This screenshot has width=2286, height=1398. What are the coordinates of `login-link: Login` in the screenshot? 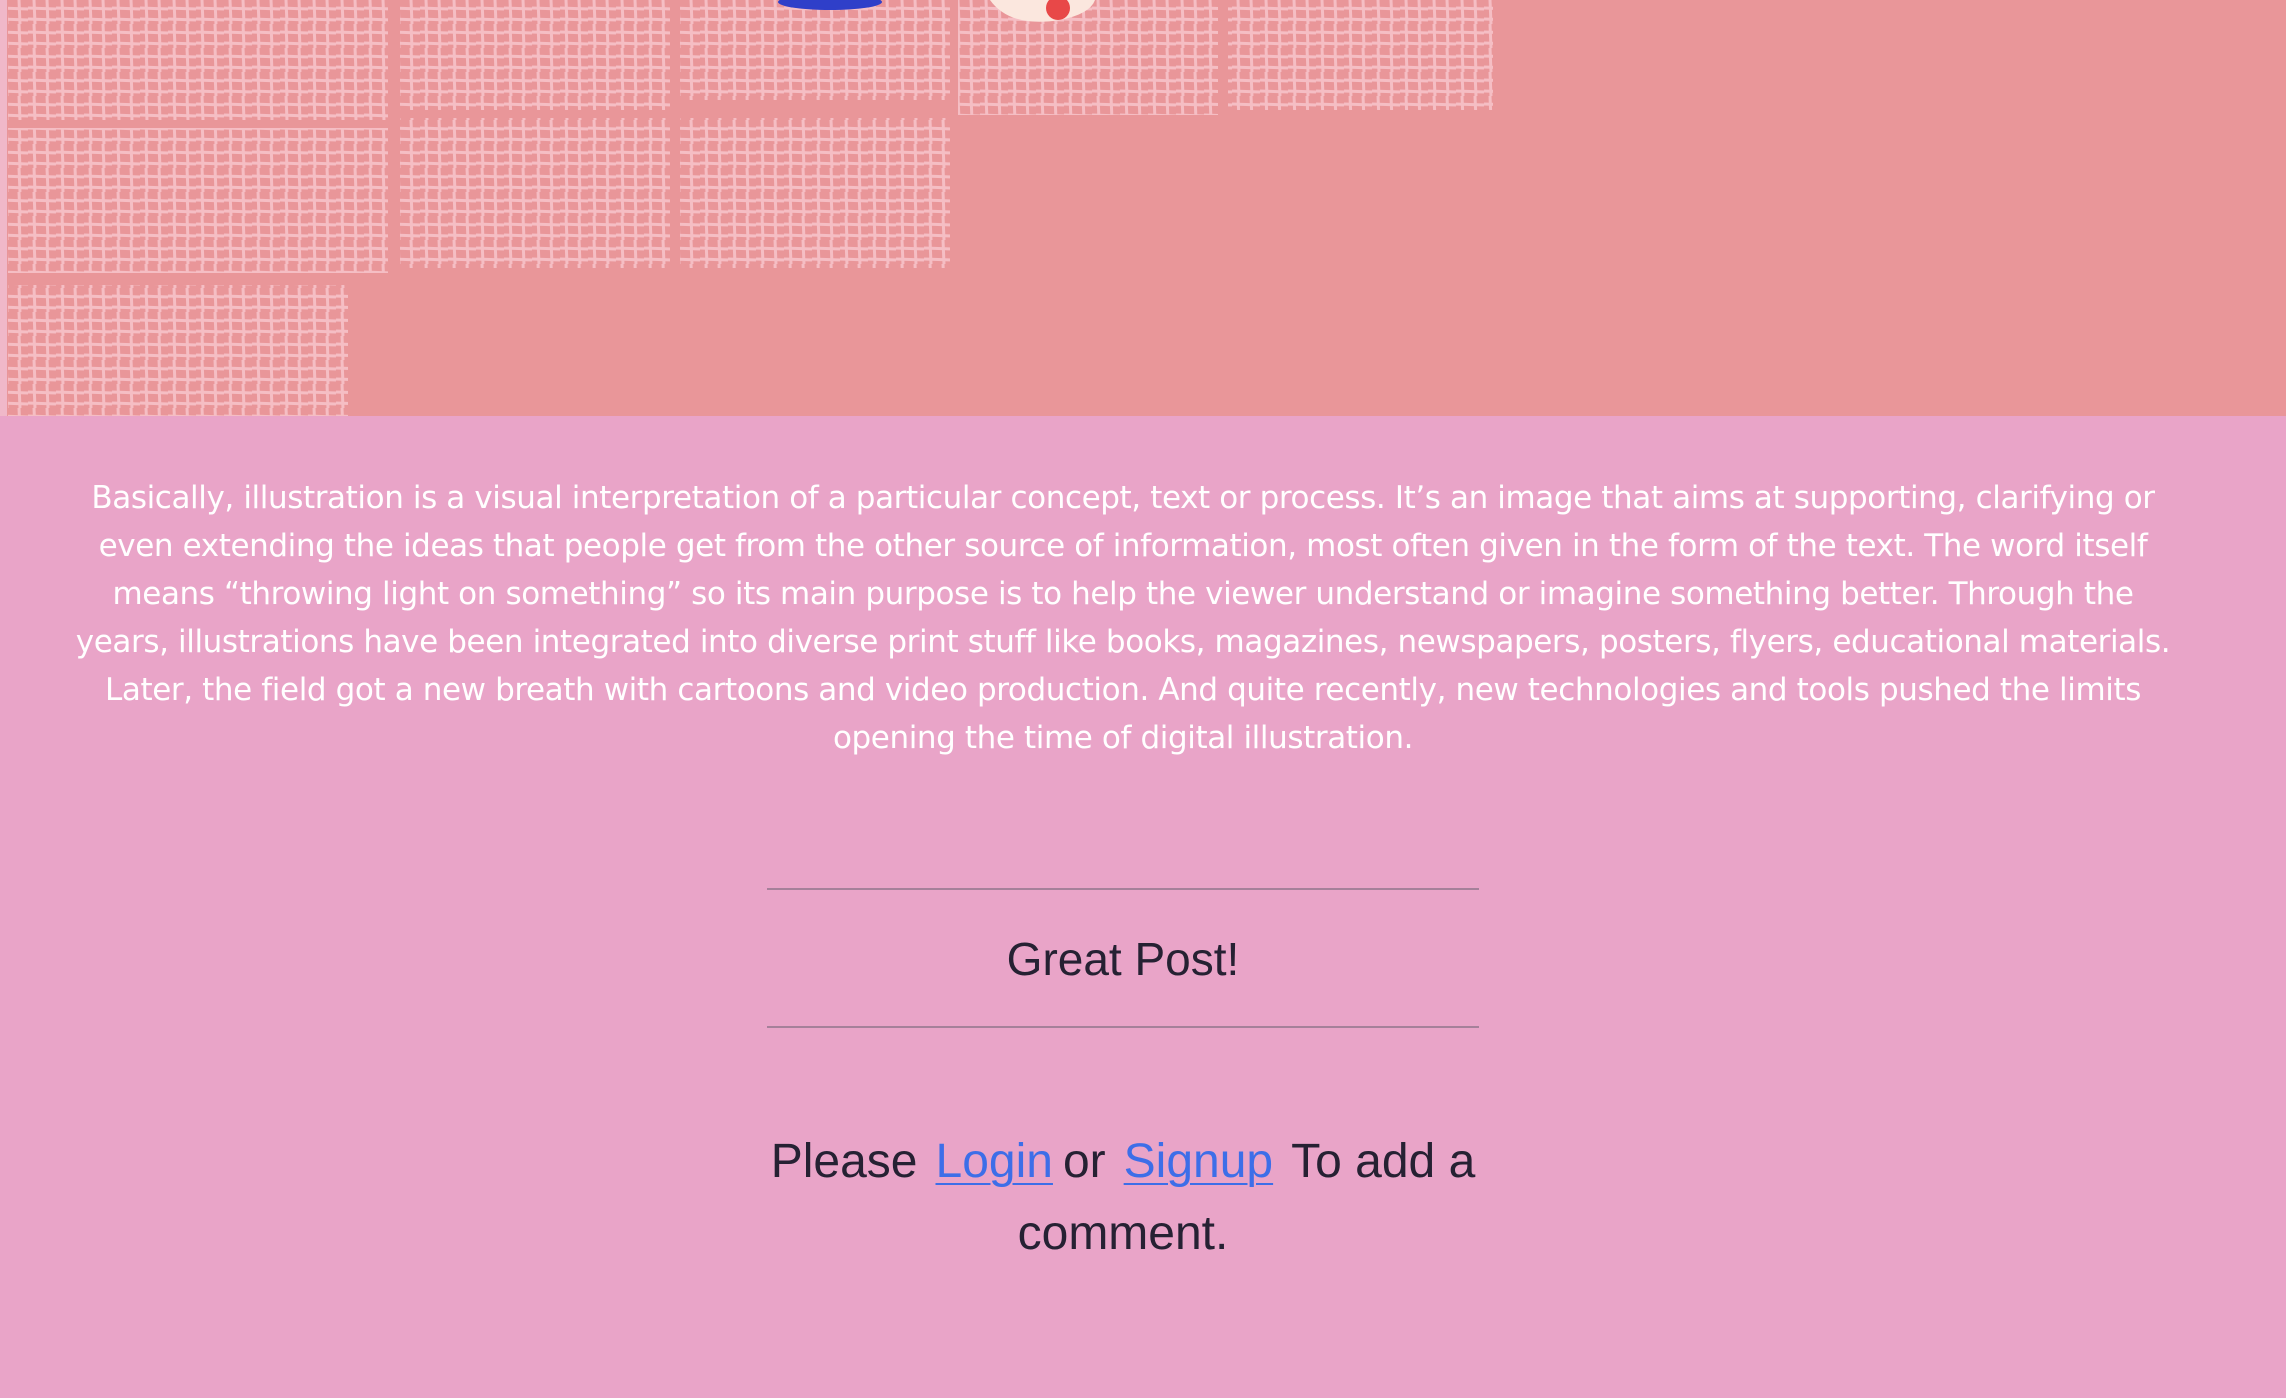 It's located at (994, 1161).